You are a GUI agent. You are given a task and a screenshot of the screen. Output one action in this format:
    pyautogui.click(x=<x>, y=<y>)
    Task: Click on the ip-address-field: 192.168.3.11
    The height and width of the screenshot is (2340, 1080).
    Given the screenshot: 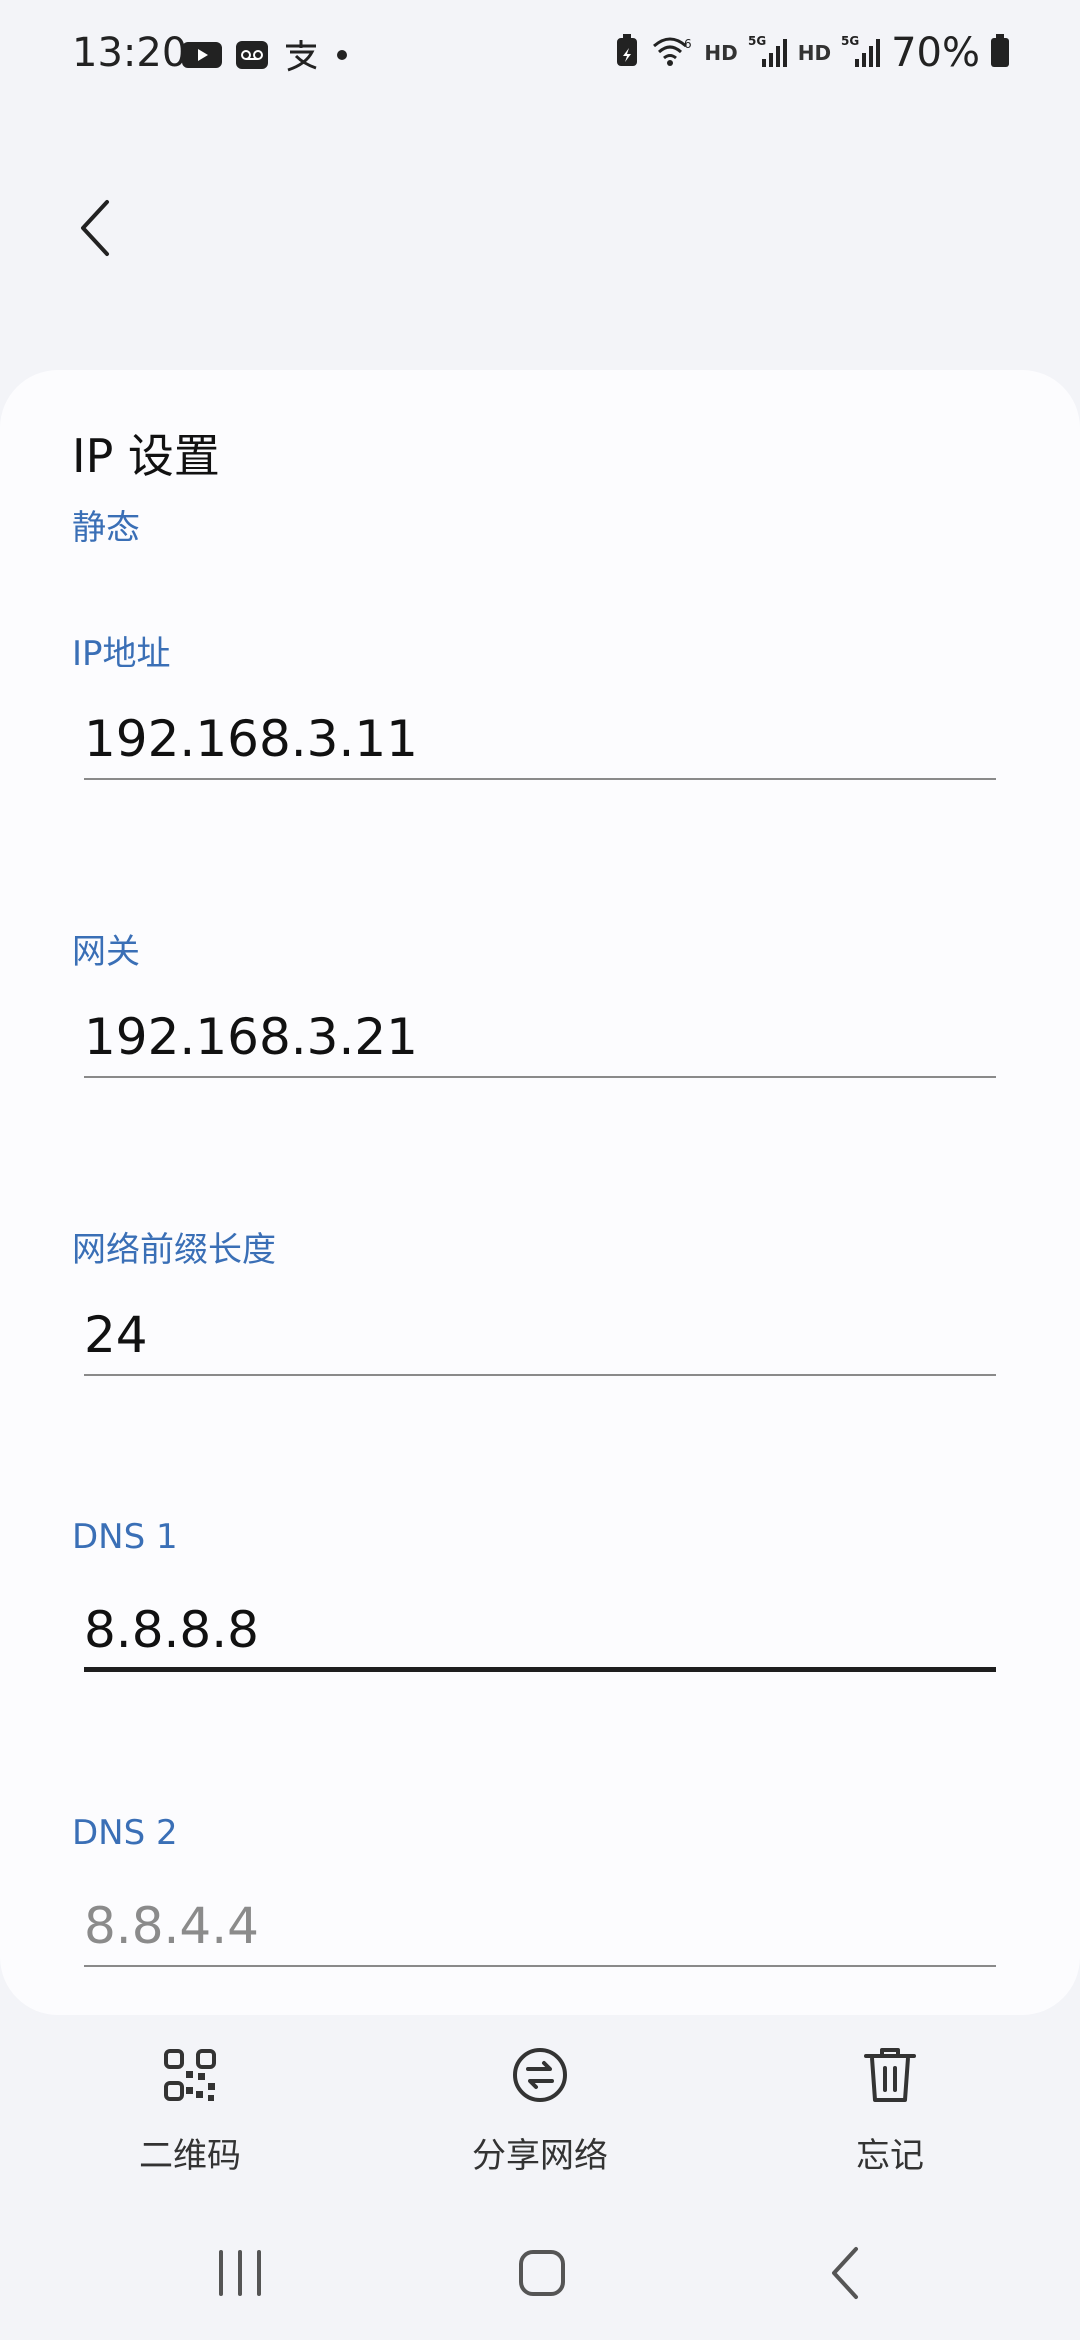 What is the action you would take?
    pyautogui.click(x=540, y=740)
    